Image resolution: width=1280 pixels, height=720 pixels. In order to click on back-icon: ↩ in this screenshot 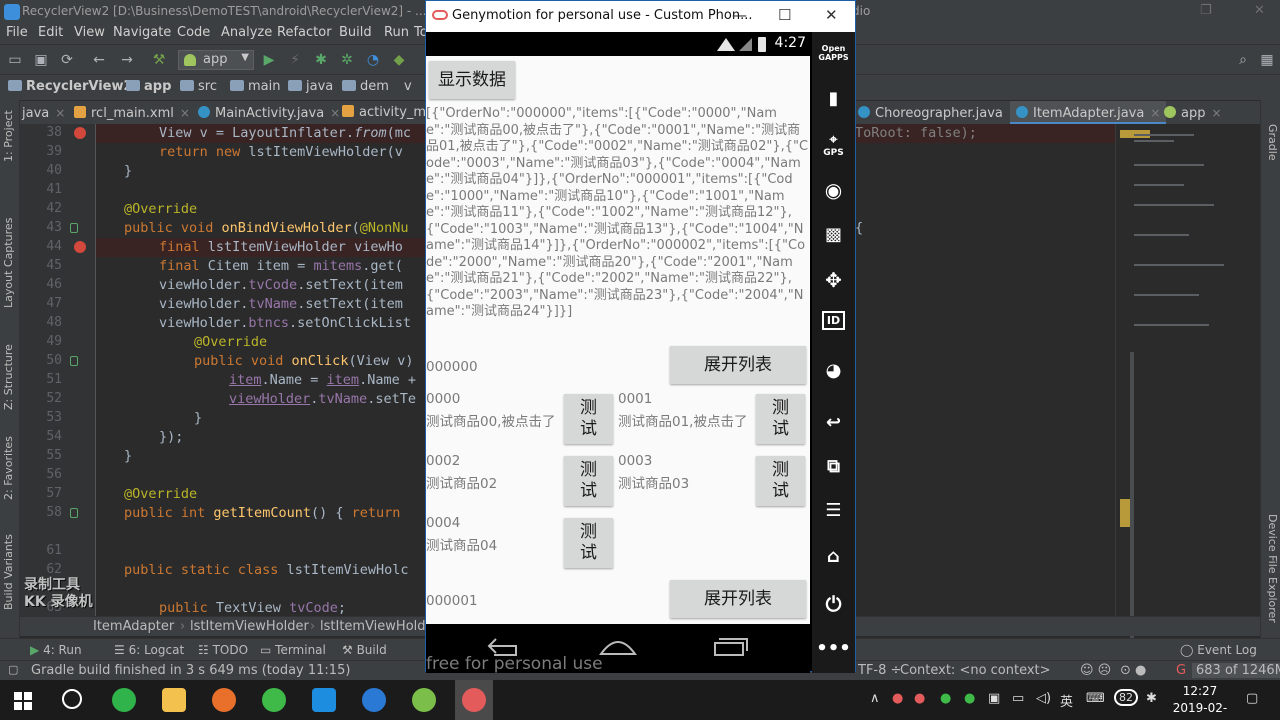, I will do `click(833, 422)`.